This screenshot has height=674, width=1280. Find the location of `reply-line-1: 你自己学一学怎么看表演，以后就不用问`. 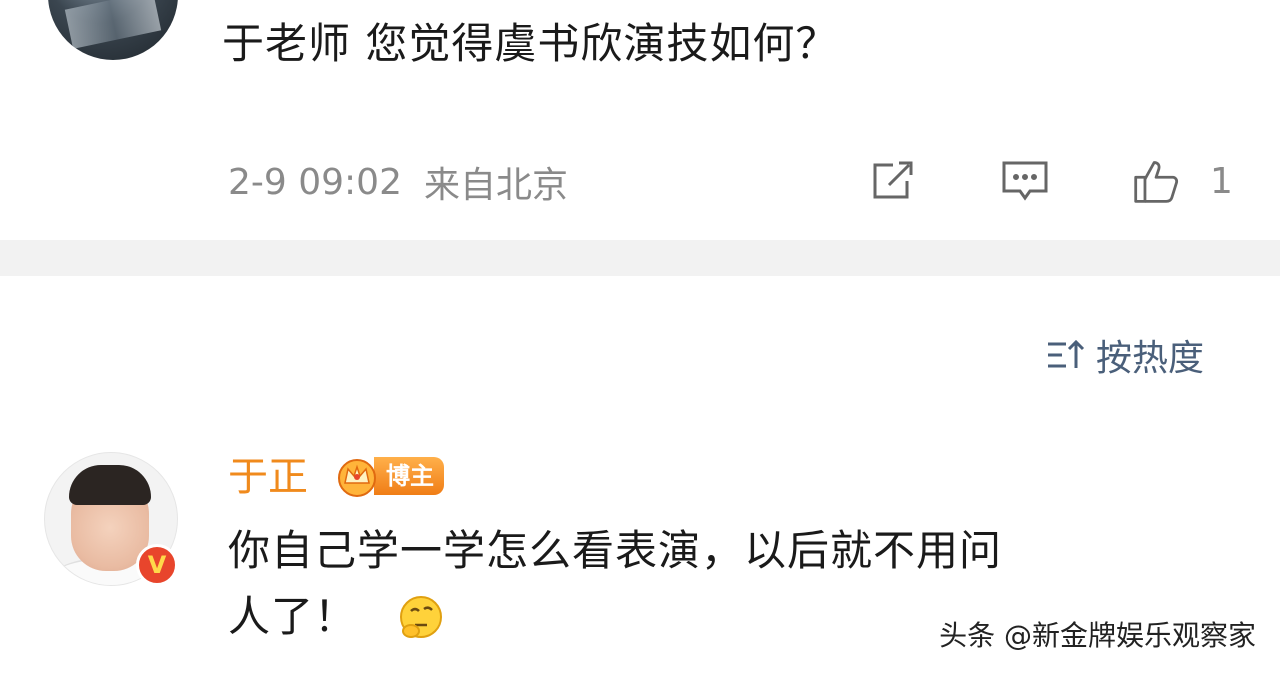

reply-line-1: 你自己学一学怎么看表演，以后就不用问 is located at coordinates (615, 550).